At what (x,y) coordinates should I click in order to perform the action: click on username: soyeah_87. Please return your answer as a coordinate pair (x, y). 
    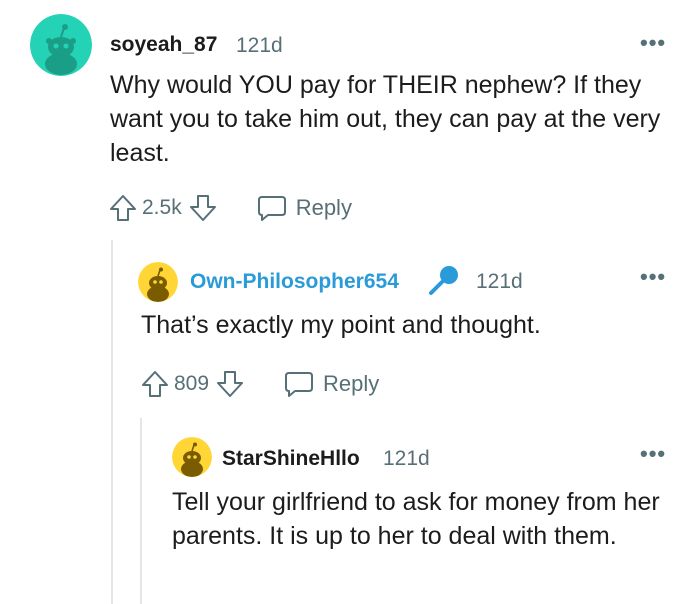
    Looking at the image, I should click on (163, 45).